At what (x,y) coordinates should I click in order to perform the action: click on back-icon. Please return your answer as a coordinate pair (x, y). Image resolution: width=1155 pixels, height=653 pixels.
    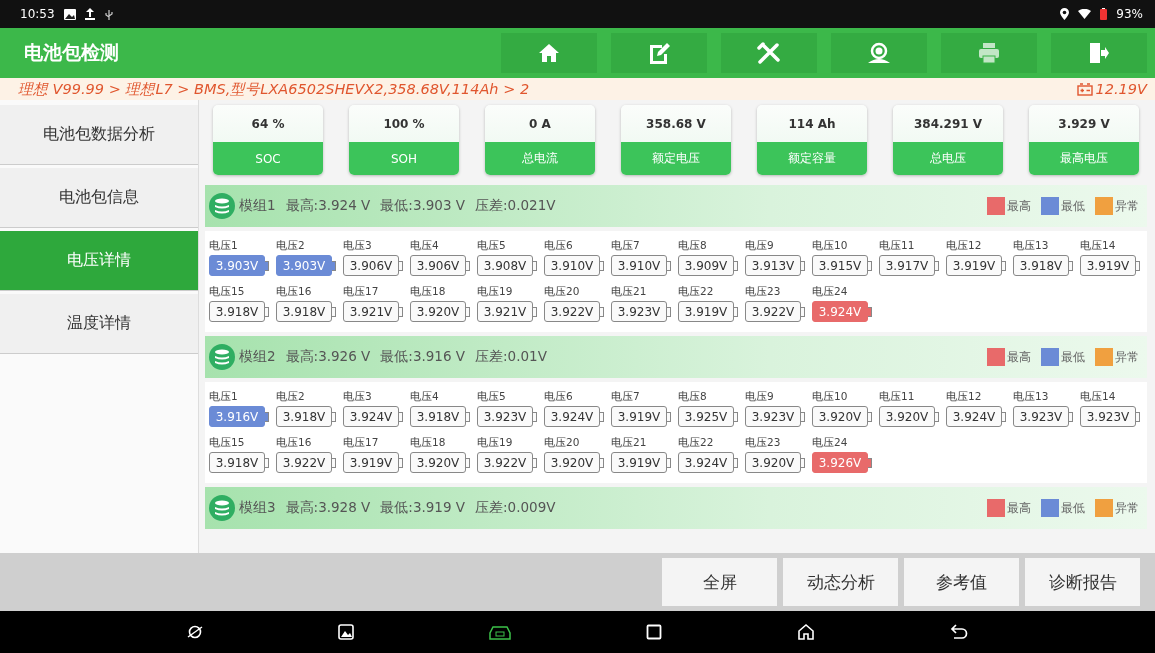
    Looking at the image, I should click on (958, 632).